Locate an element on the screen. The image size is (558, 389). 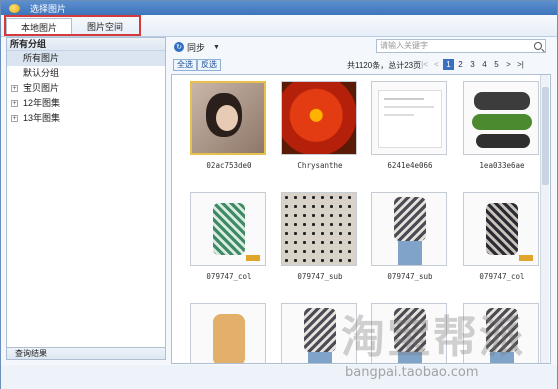
sidebar-item-label: 所有图片 is located at coordinates (41, 58).